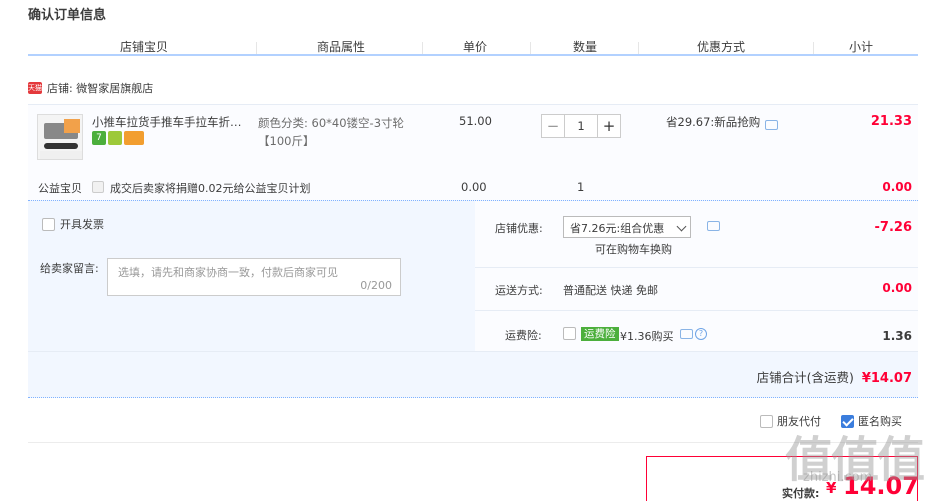  I want to click on shipping-label: 运送方式:, so click(519, 290).